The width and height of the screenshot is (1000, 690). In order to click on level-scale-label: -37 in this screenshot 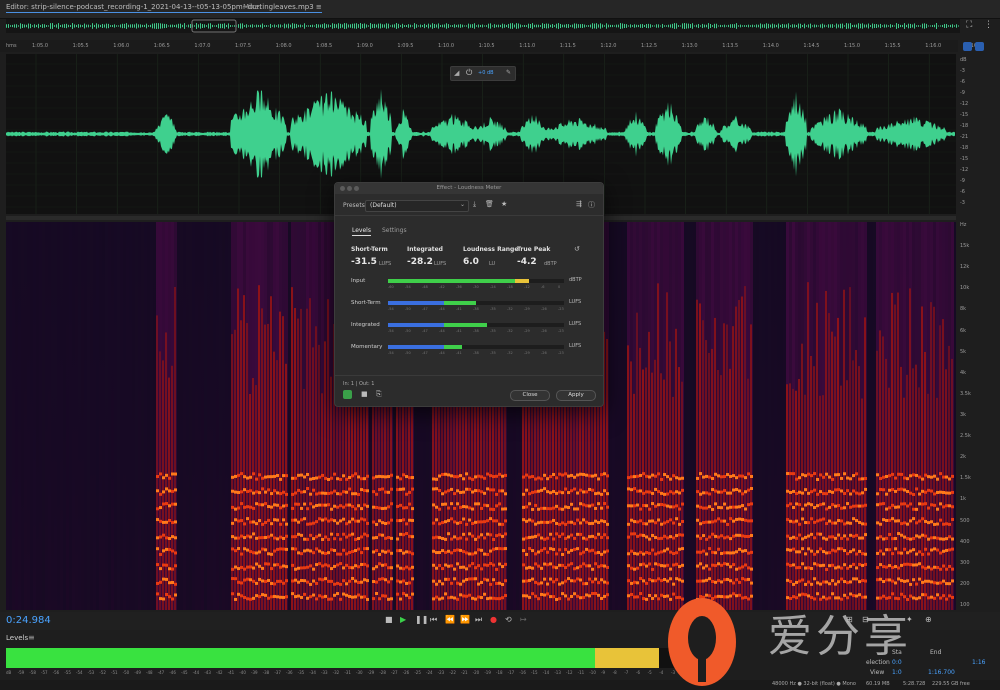, I will do `click(277, 672)`.